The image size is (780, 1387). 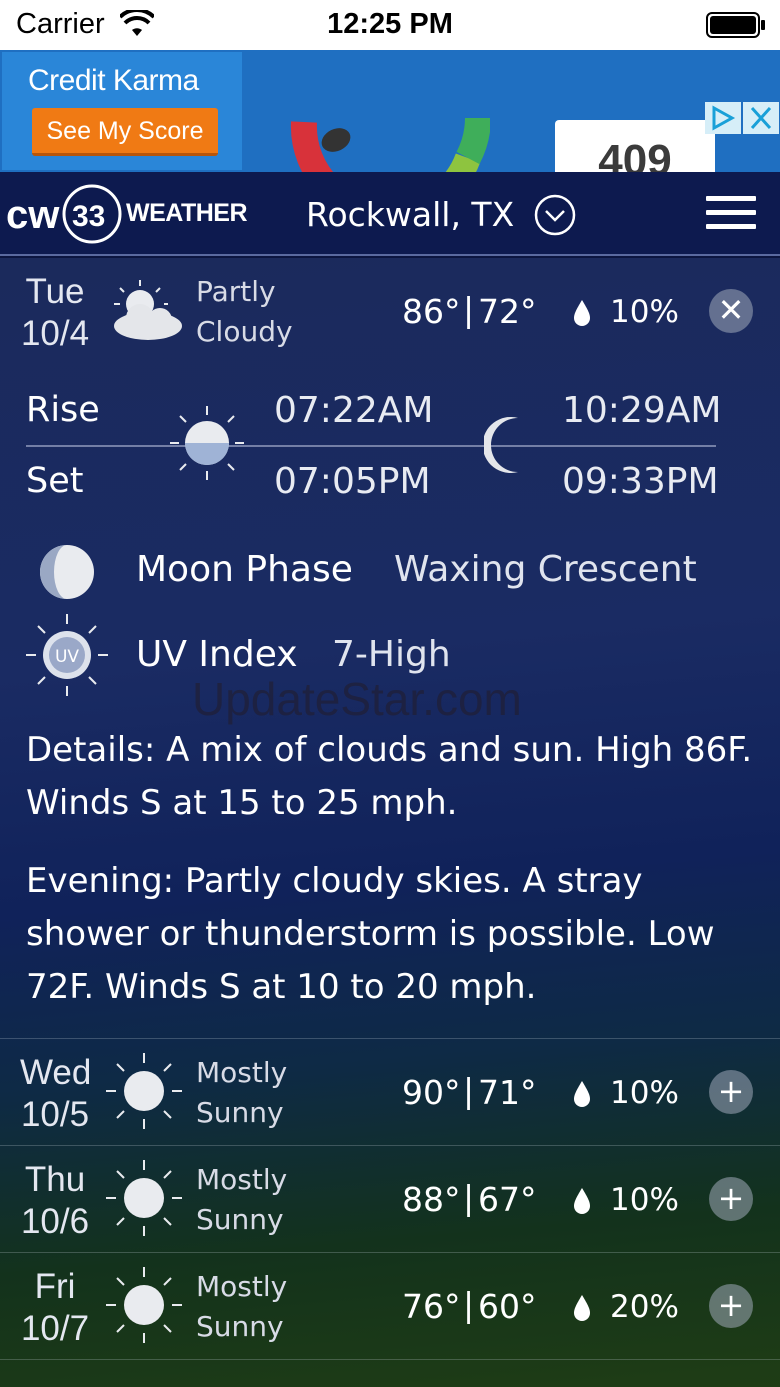 What do you see at coordinates (410, 214) in the screenshot?
I see `location-label: Rockwall, TX` at bounding box center [410, 214].